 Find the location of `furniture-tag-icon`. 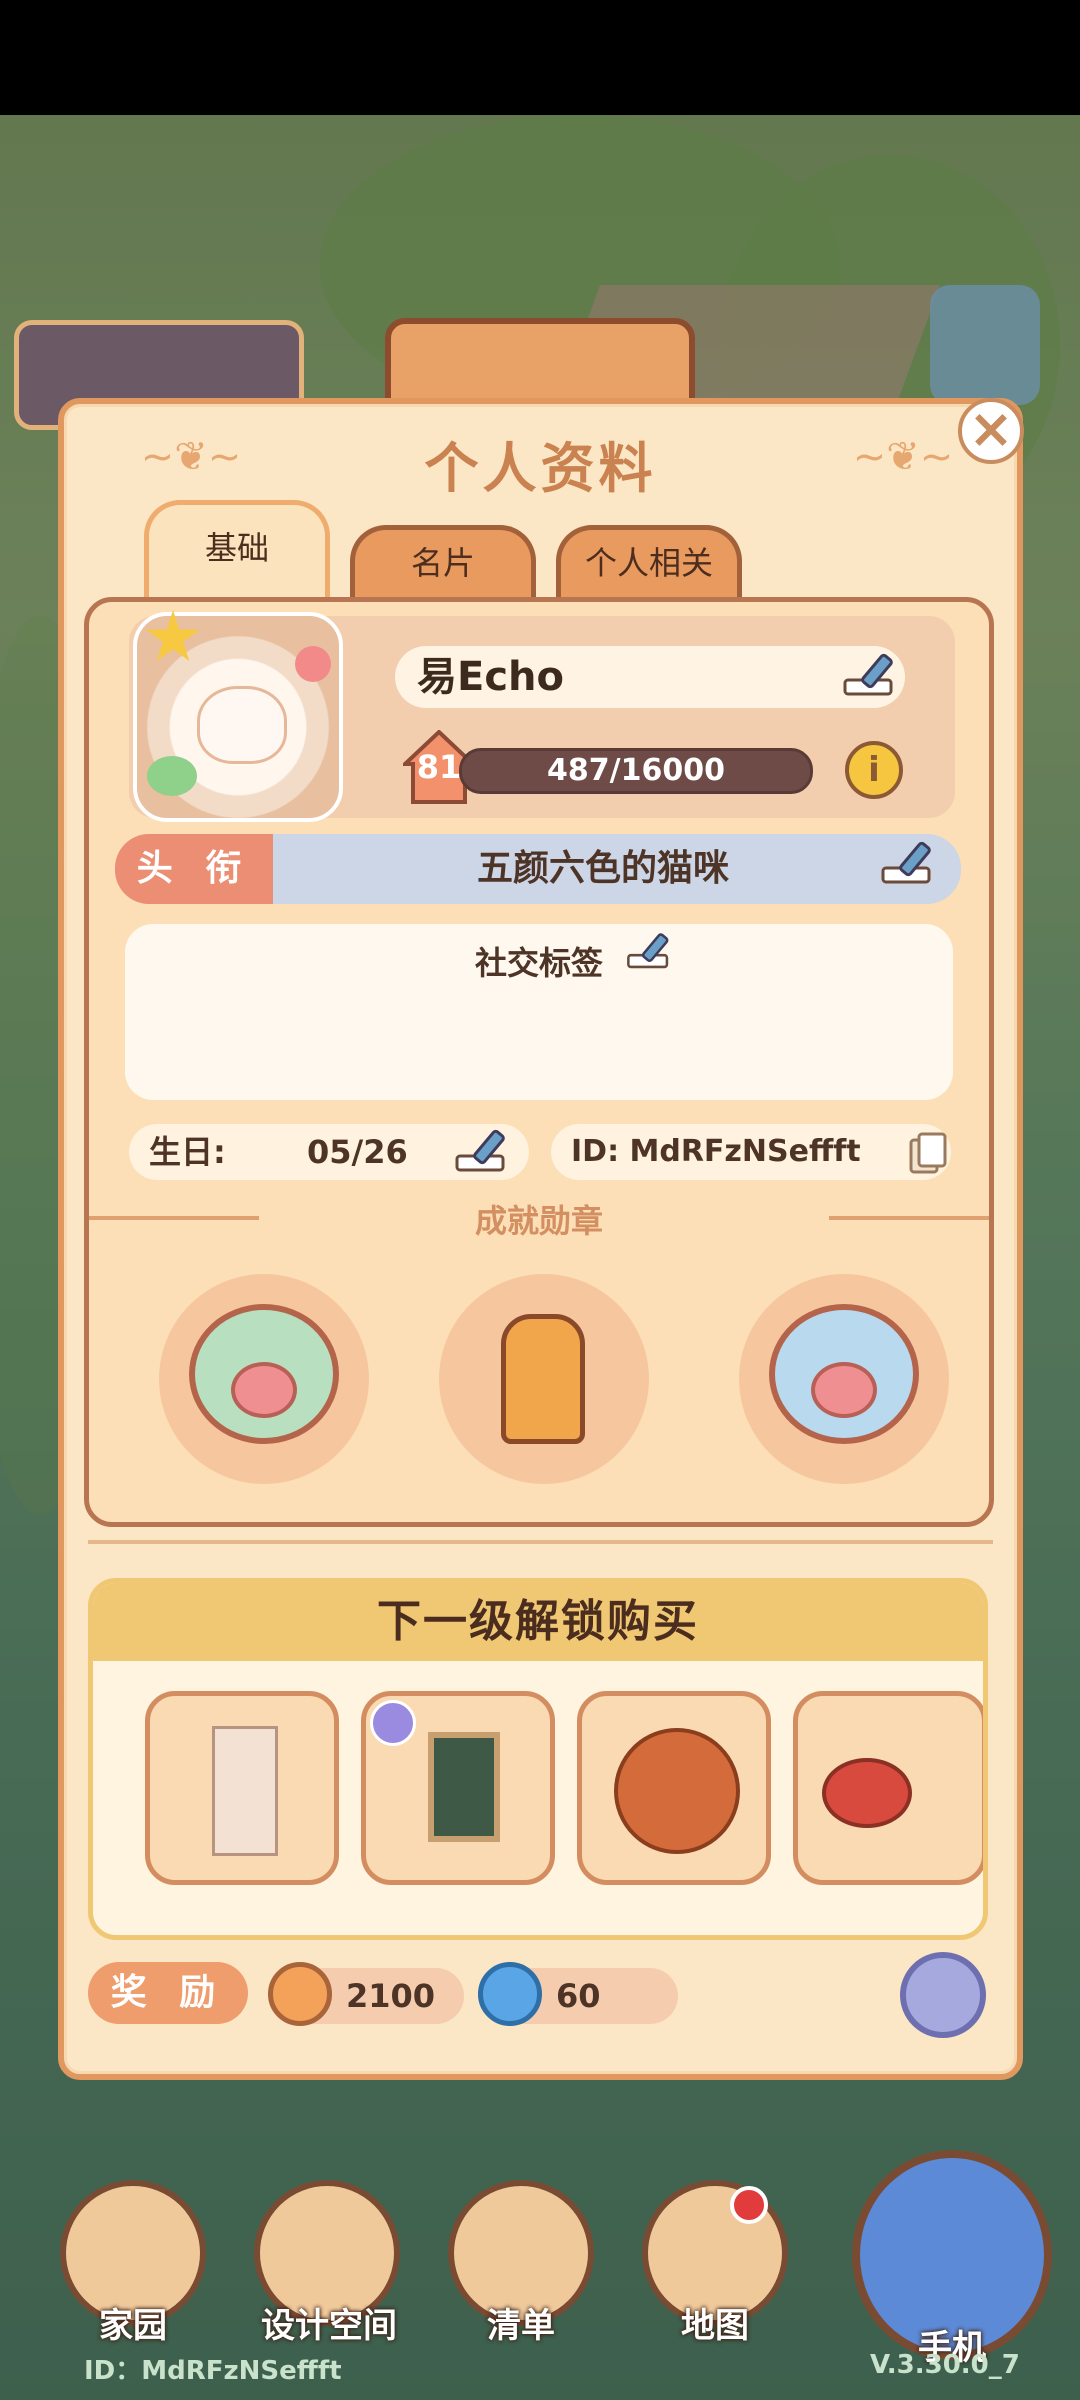

furniture-tag-icon is located at coordinates (393, 1723).